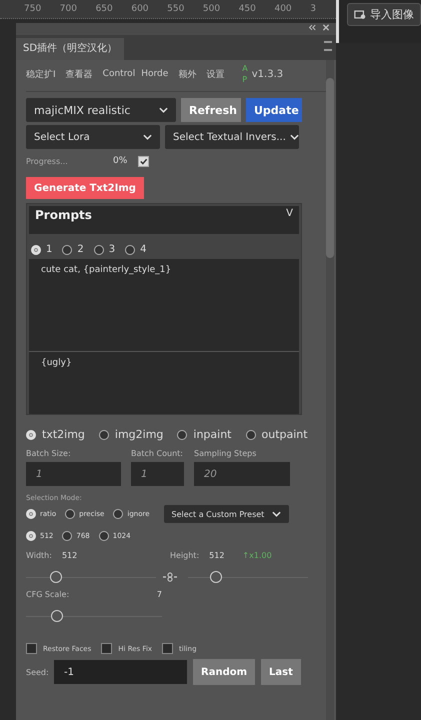 The image size is (421, 720). Describe the element at coordinates (70, 49) in the screenshot. I see `panel-title-tab: SD插件（明空汉化）` at that location.